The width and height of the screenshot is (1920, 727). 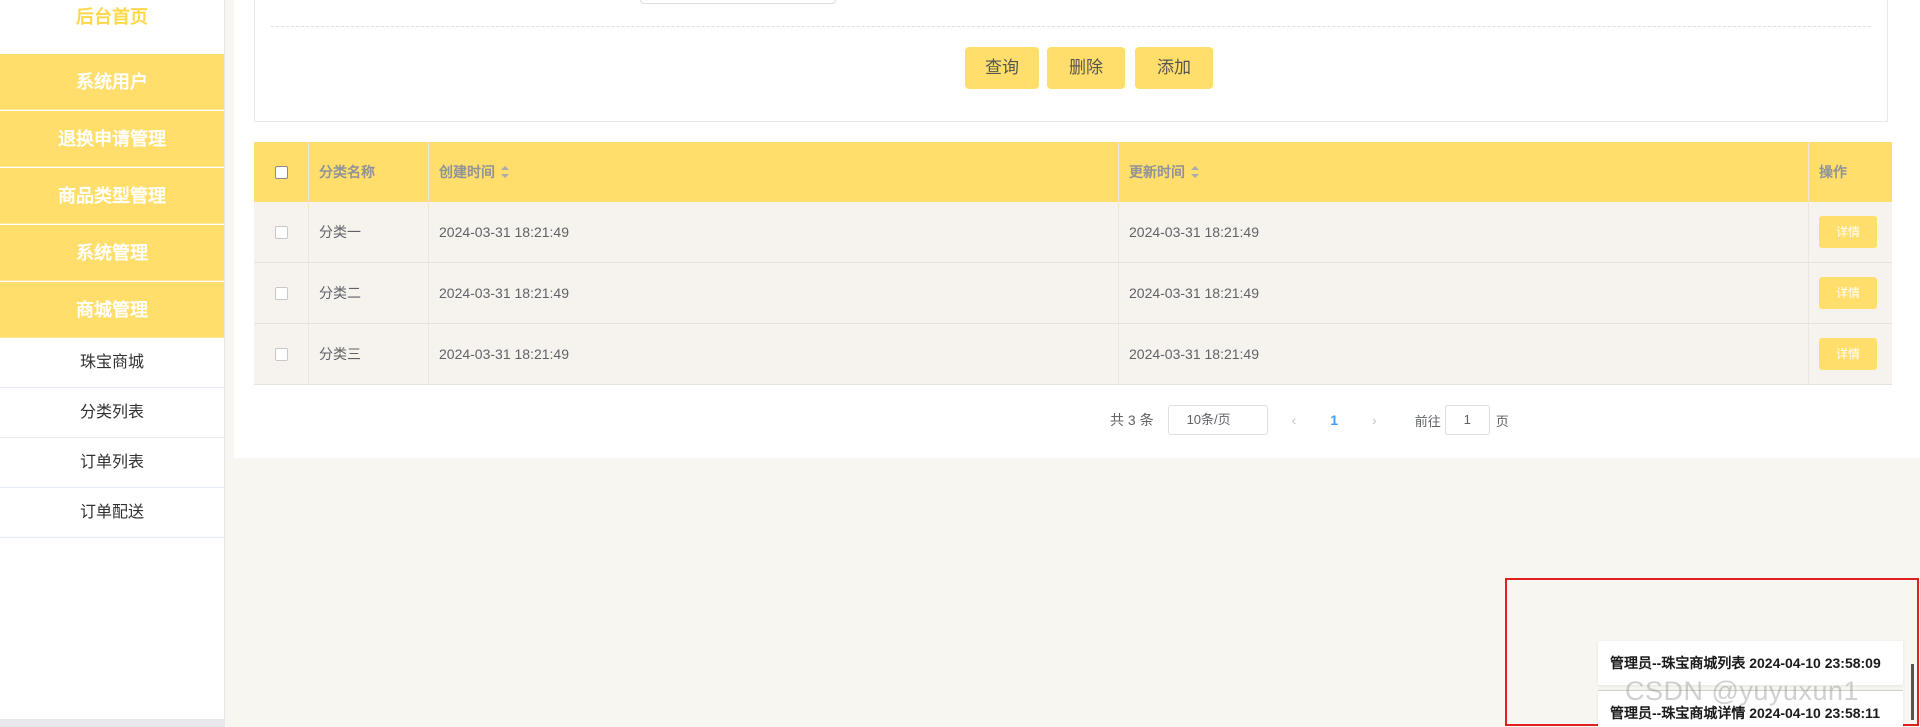 What do you see at coordinates (1002, 68) in the screenshot?
I see `query-button: 查询` at bounding box center [1002, 68].